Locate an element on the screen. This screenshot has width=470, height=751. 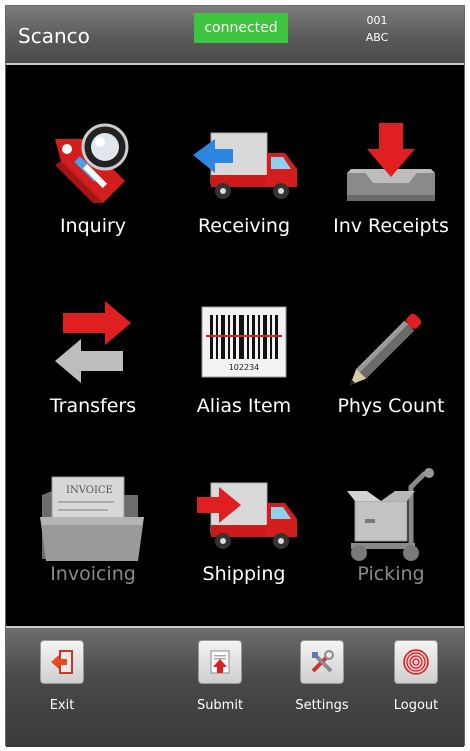
tile-label: Picking is located at coordinates (391, 574).